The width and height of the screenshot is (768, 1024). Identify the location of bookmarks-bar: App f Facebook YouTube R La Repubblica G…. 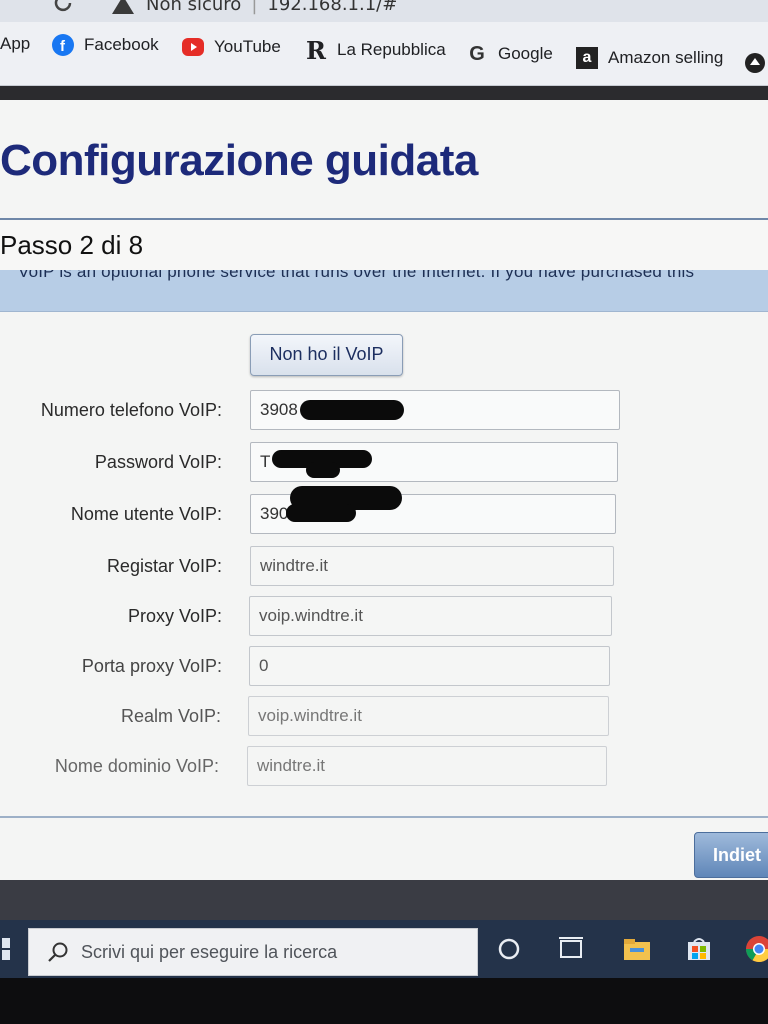
(384, 54).